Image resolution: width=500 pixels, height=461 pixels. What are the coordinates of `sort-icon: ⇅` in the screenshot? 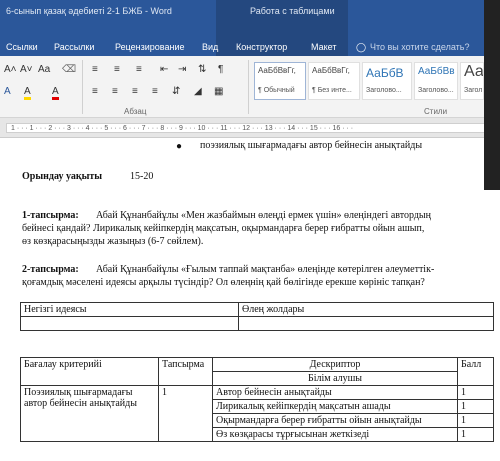 It's located at (202, 69).